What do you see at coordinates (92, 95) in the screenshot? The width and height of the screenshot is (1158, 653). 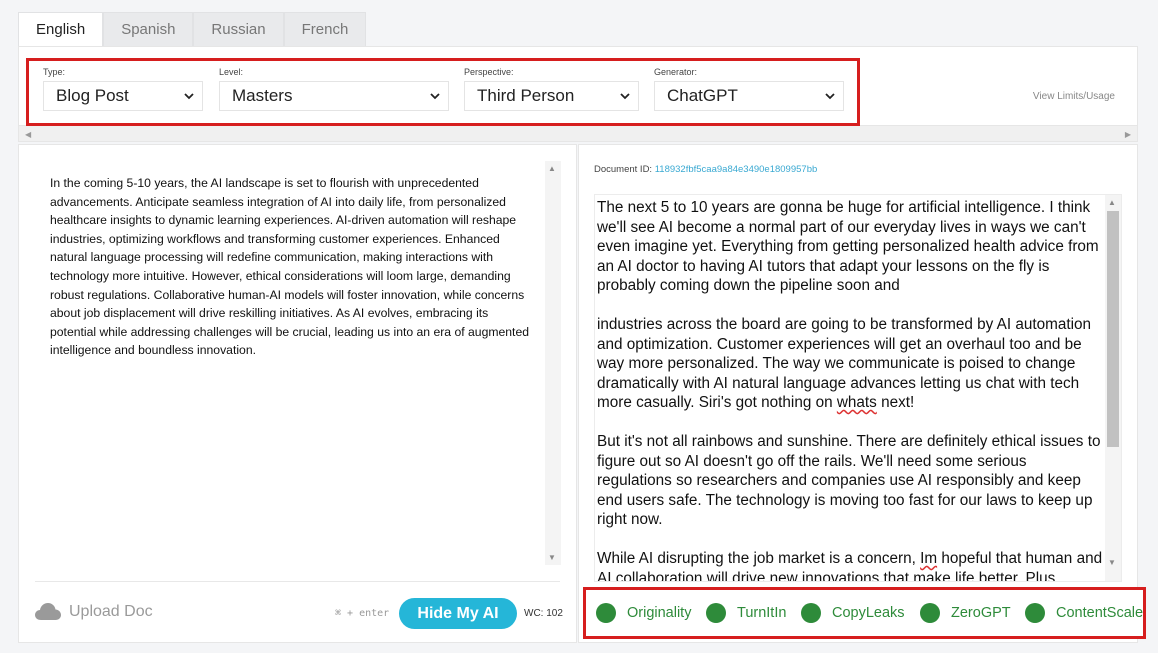 I see `type-value: Blog Post` at bounding box center [92, 95].